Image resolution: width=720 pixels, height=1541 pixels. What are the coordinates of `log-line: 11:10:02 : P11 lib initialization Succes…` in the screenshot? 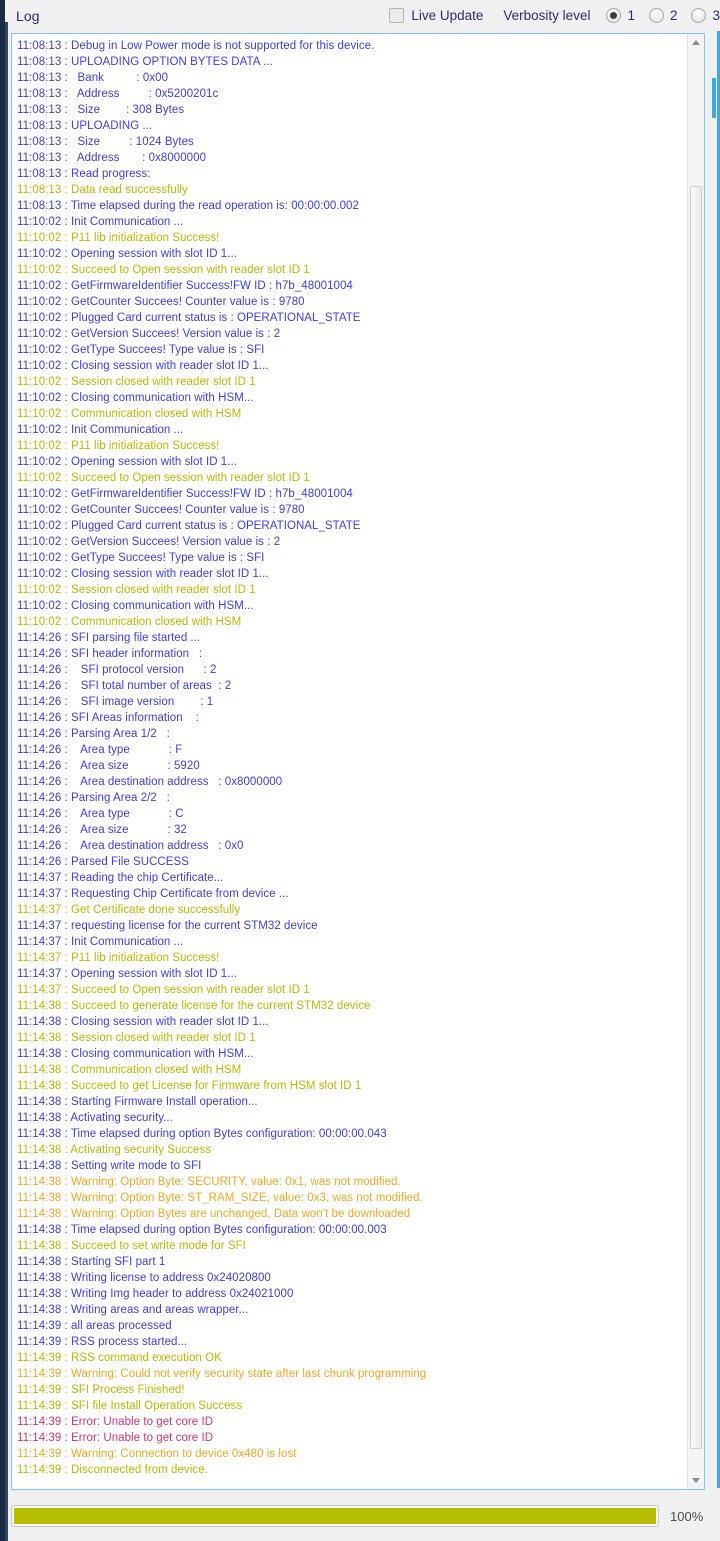 It's located at (118, 446).